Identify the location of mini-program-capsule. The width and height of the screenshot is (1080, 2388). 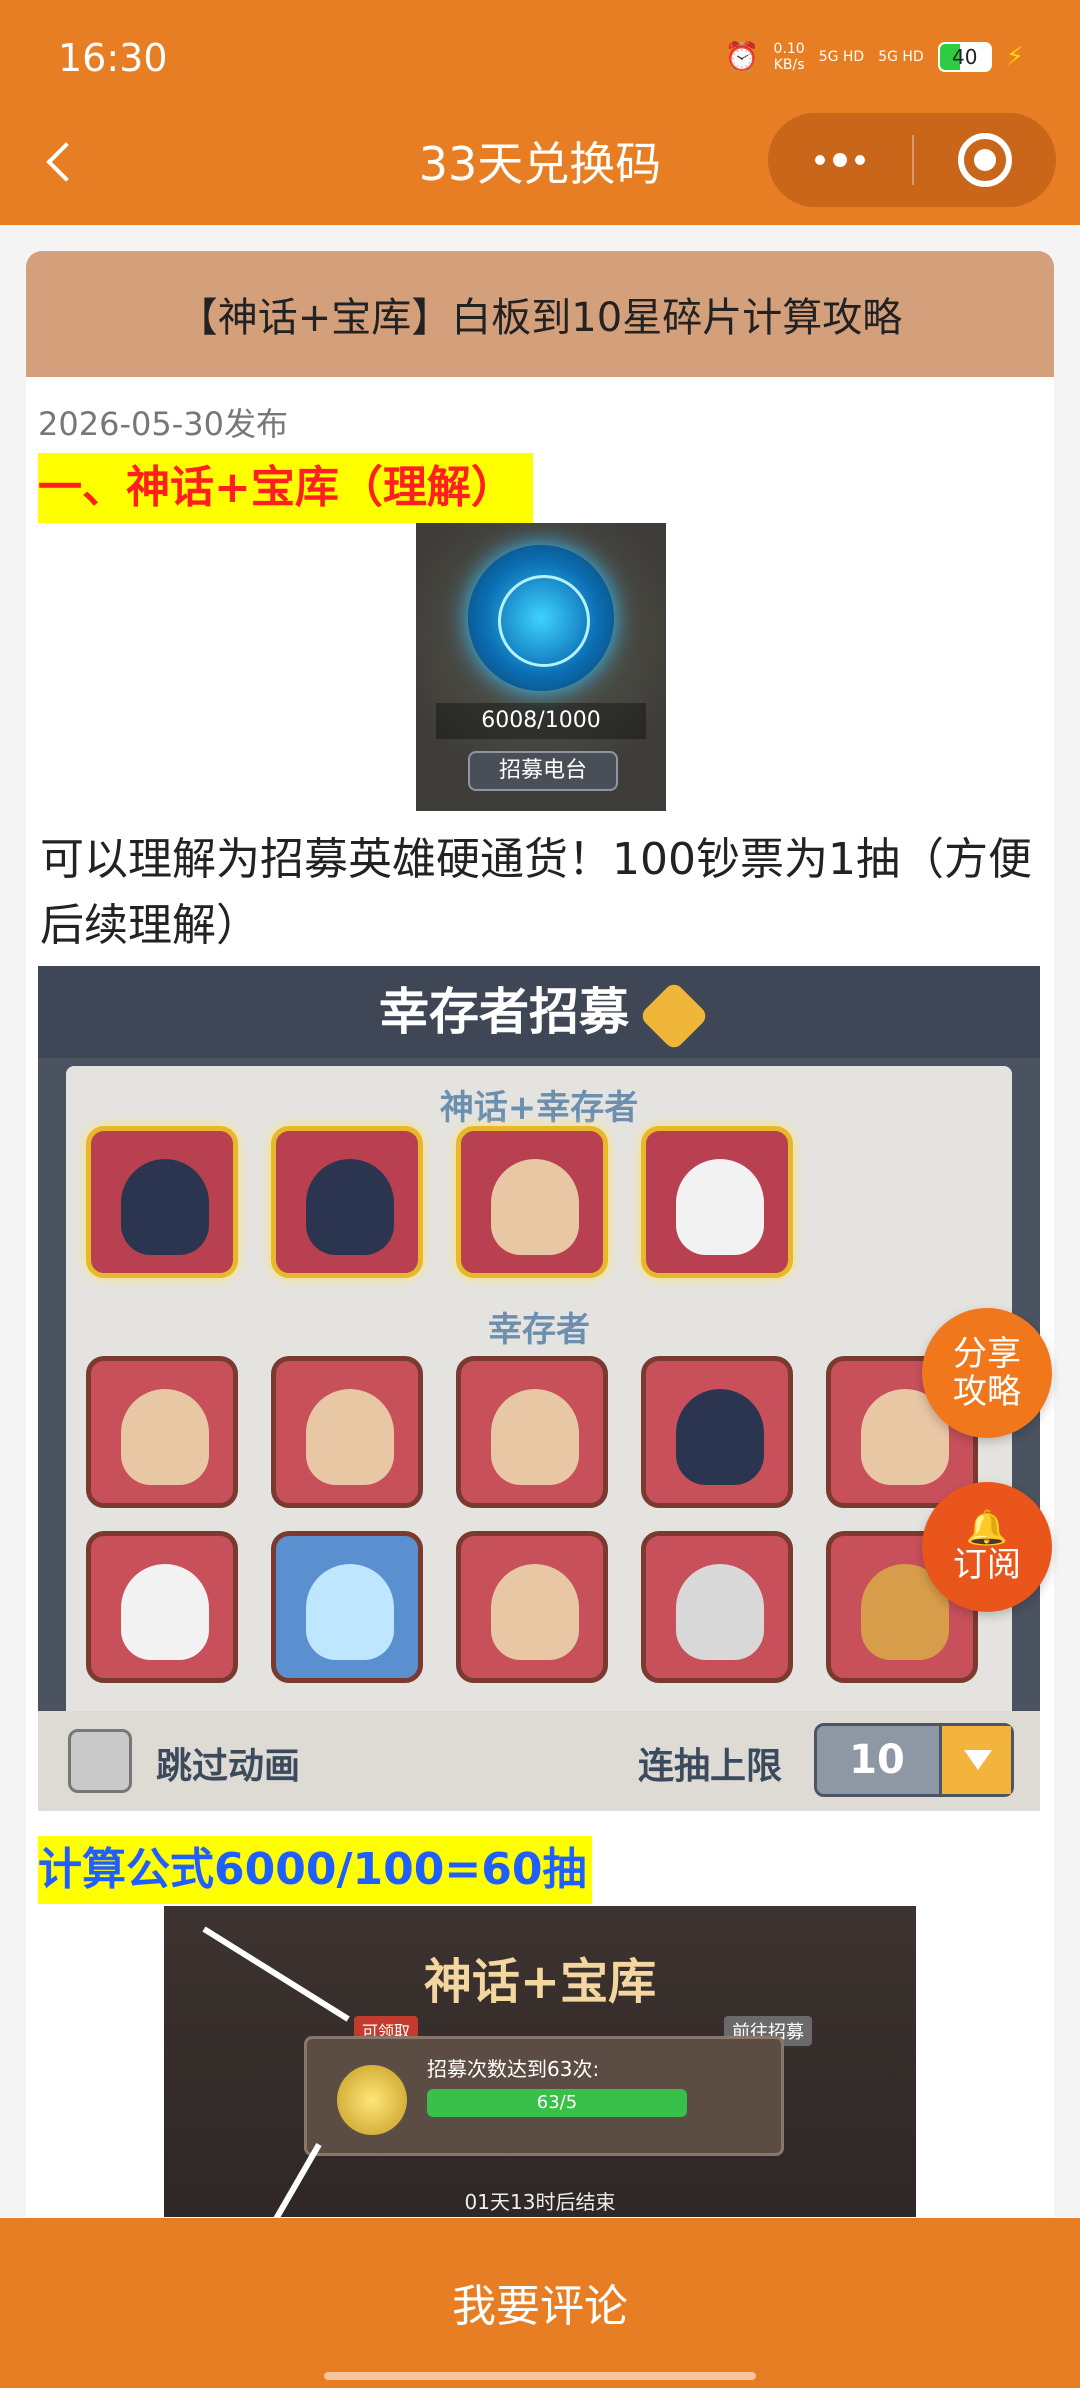
(912, 160).